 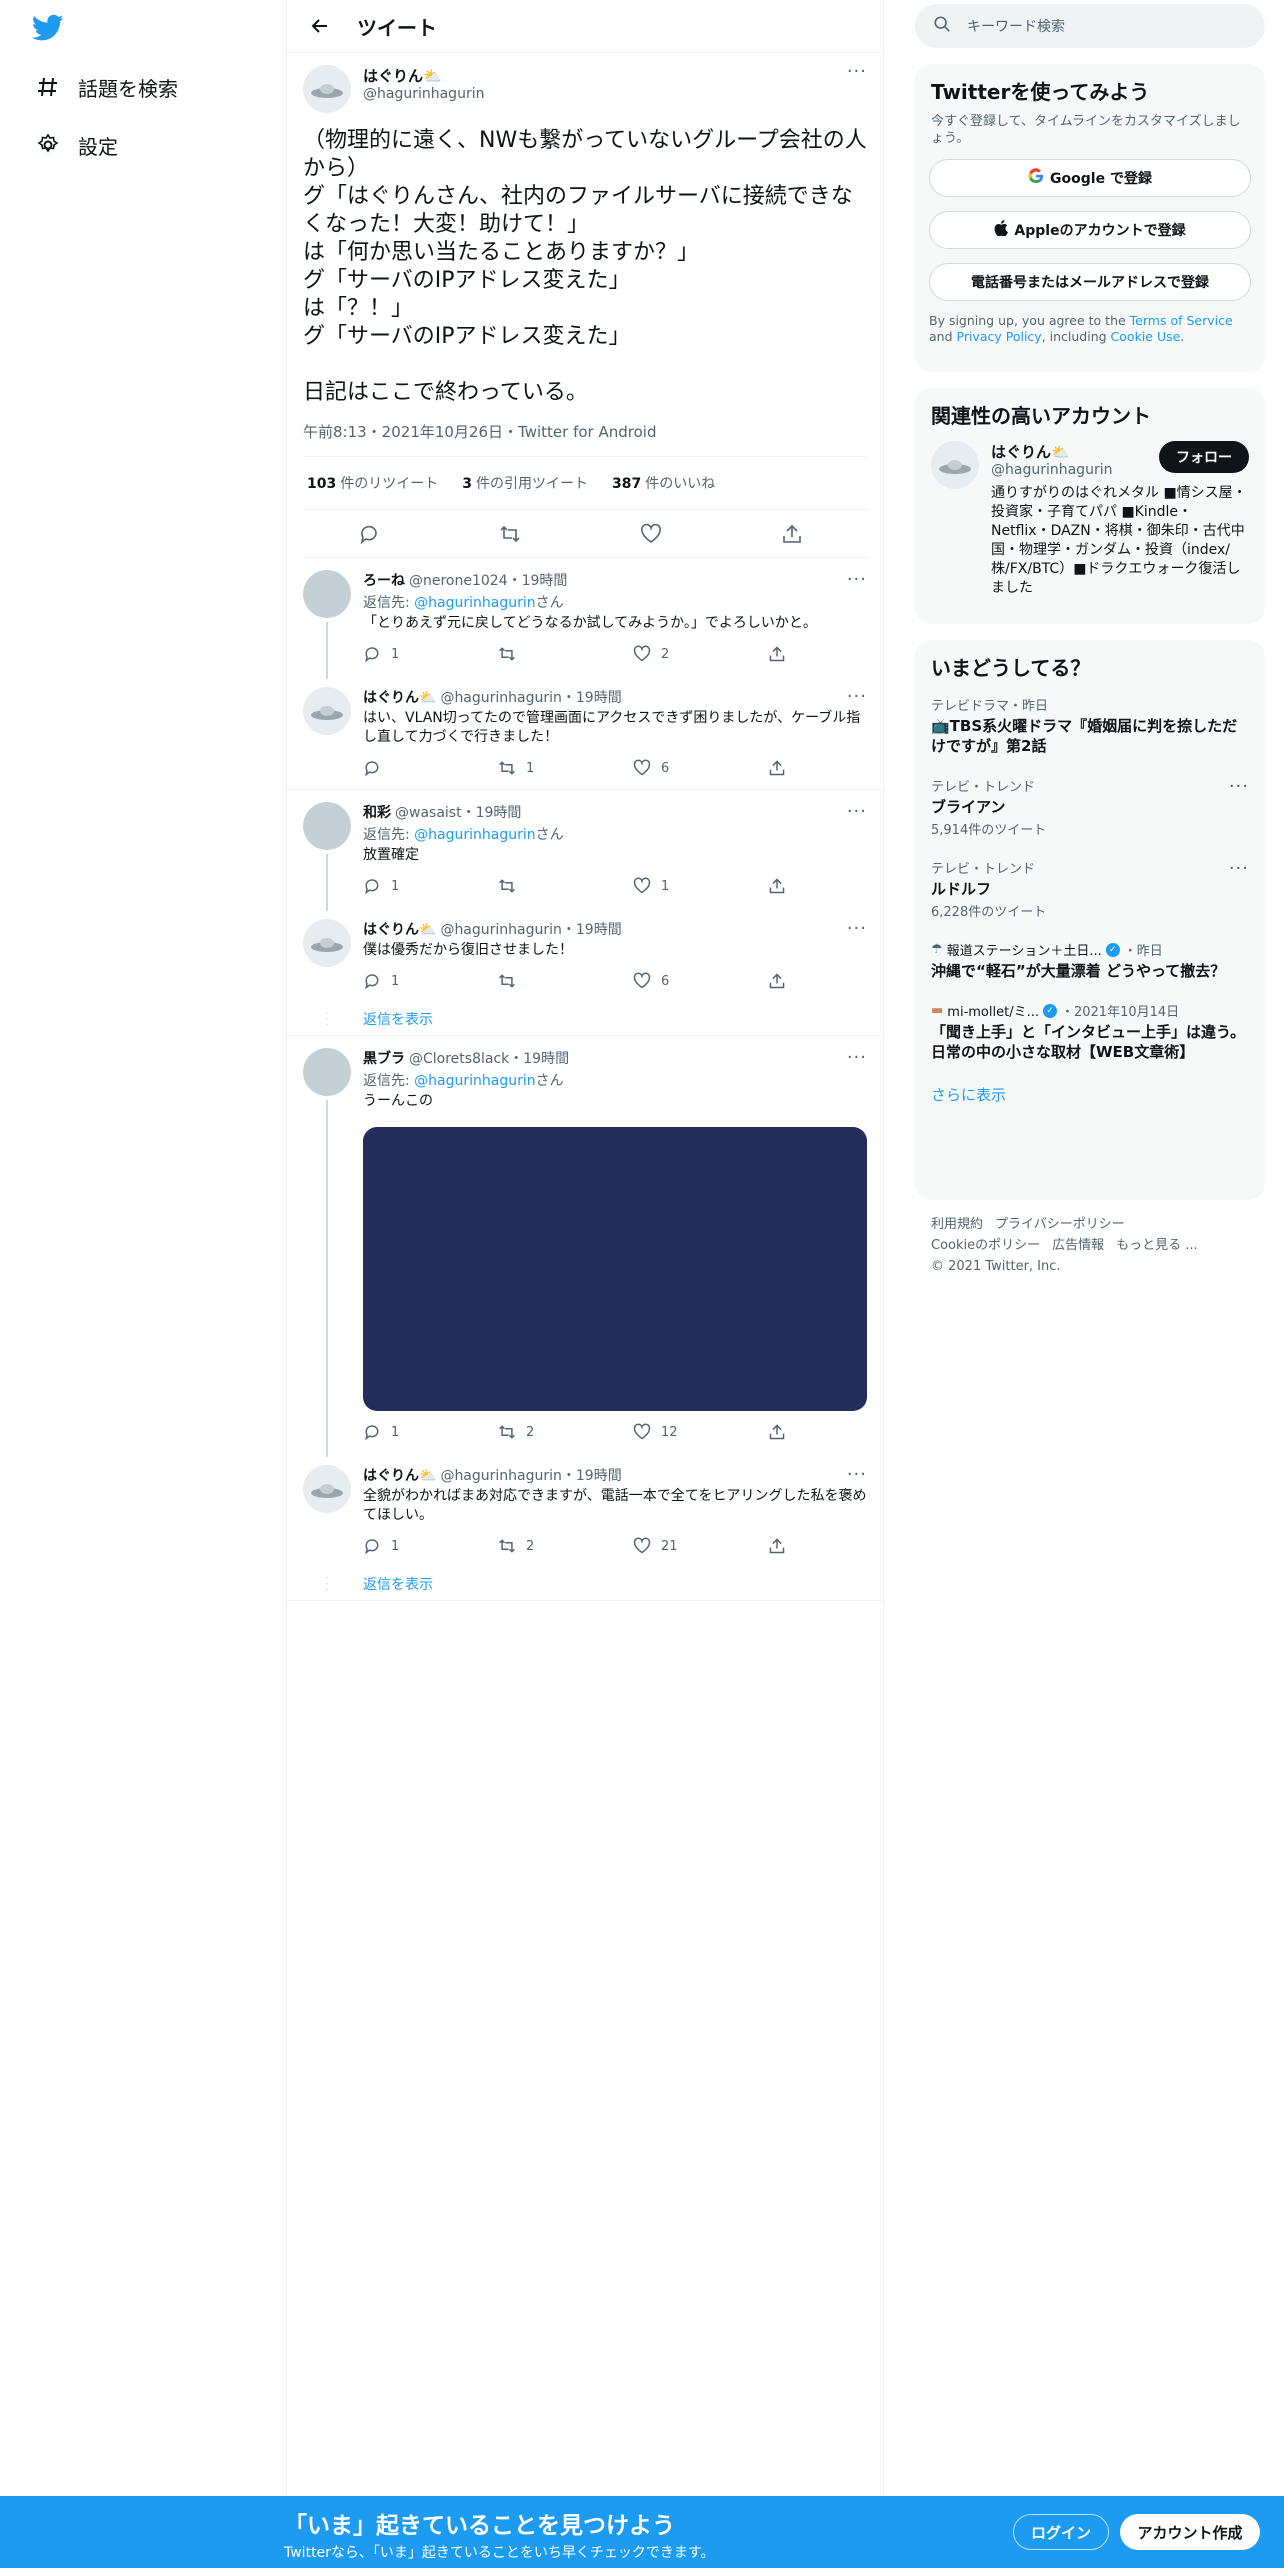 I want to click on like-icon: 21, so click(x=700, y=1546).